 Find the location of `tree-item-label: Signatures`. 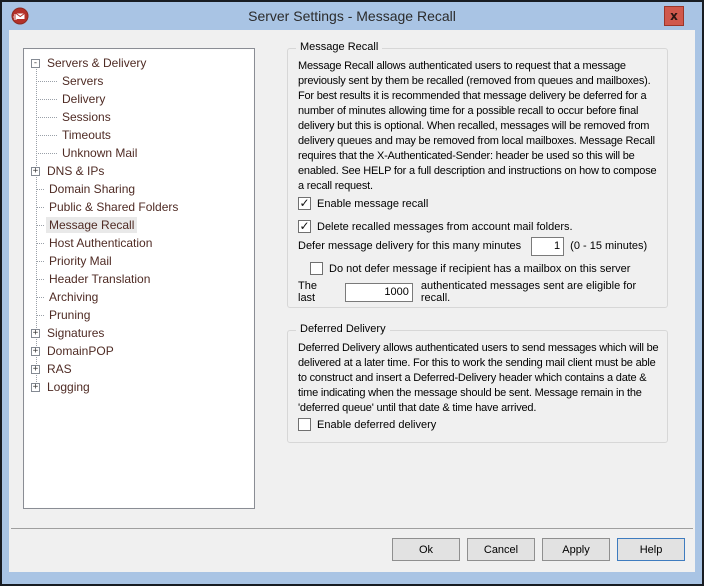

tree-item-label: Signatures is located at coordinates (76, 333).